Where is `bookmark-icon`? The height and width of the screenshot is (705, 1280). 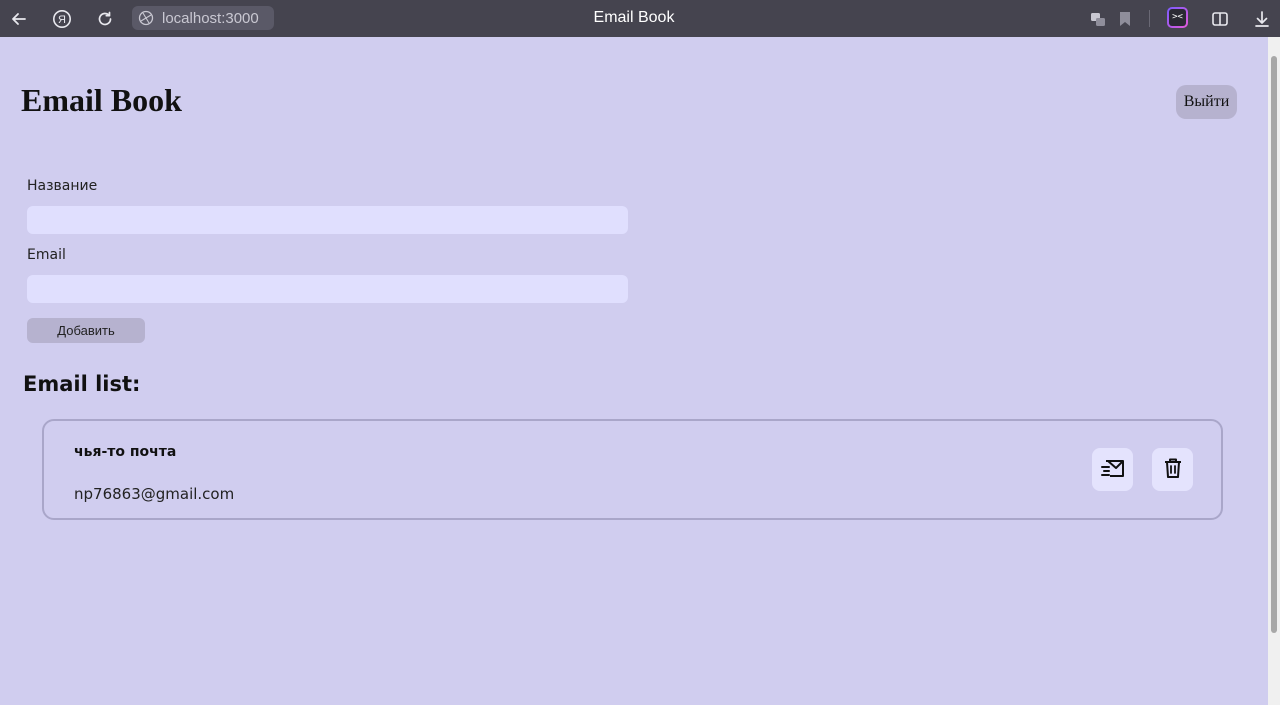
bookmark-icon is located at coordinates (1125, 19).